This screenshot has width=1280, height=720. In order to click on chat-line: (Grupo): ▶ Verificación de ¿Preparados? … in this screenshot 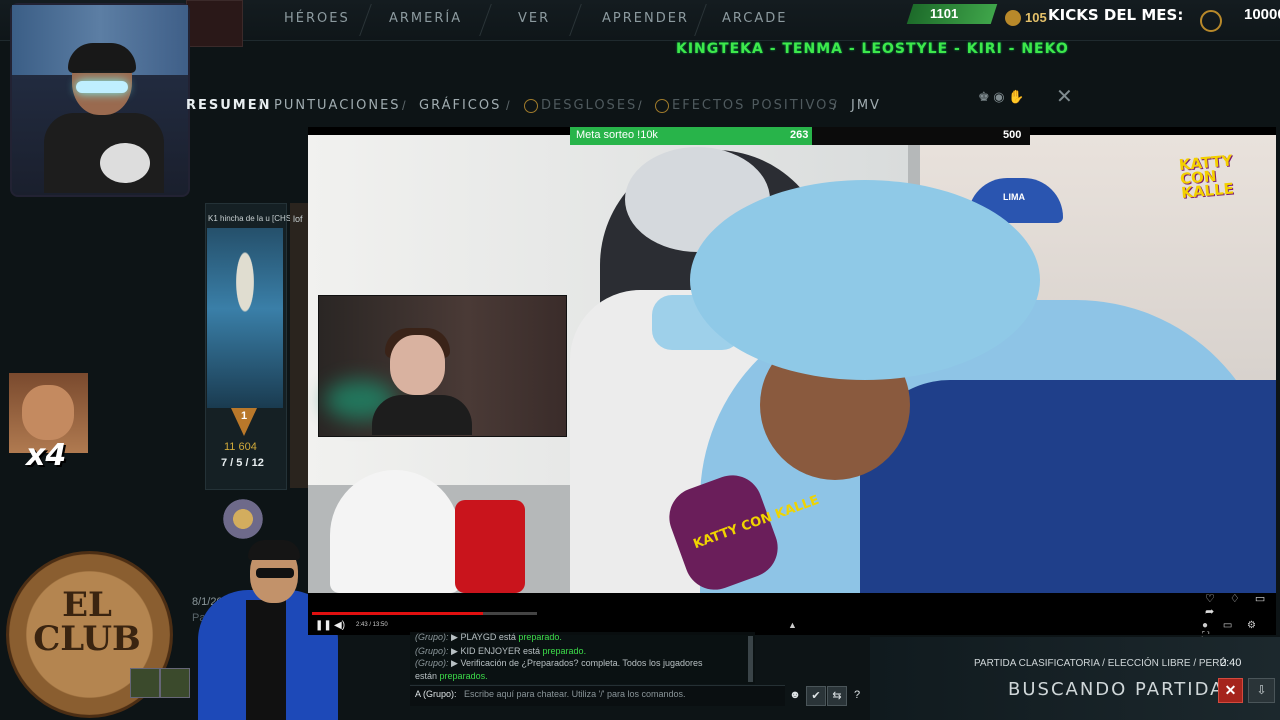, I will do `click(558, 663)`.